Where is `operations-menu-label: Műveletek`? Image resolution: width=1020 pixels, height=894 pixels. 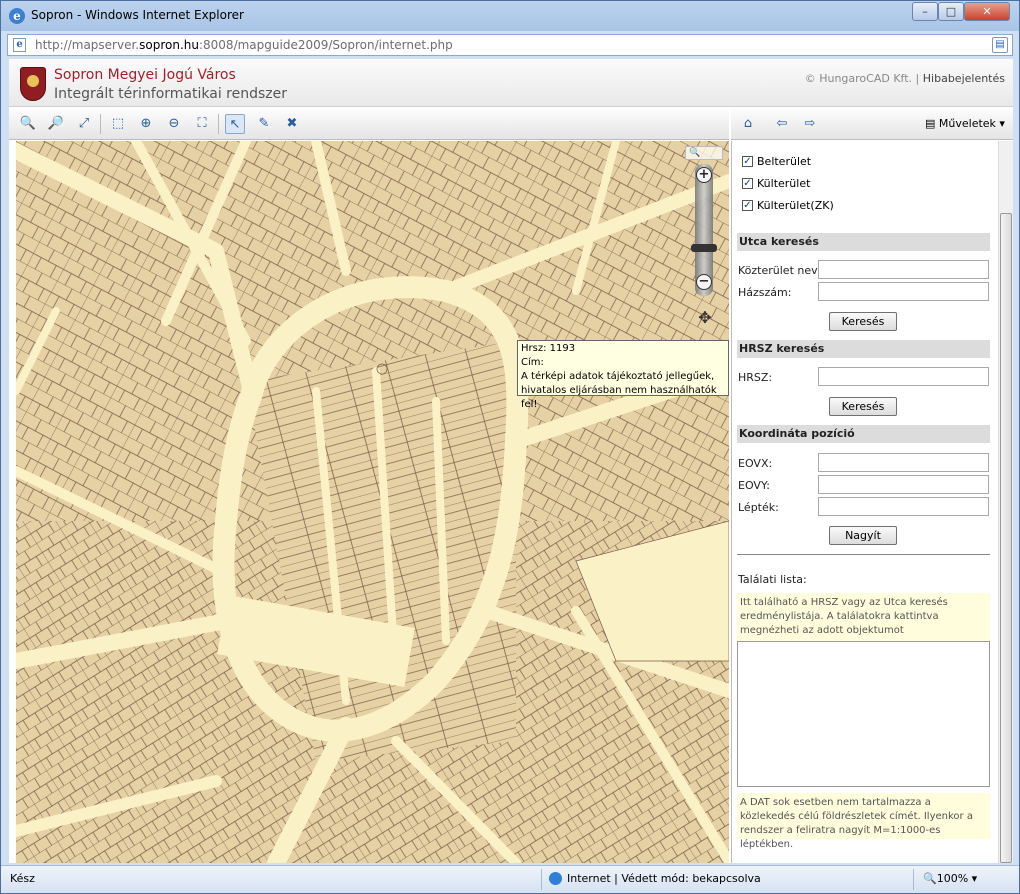 operations-menu-label: Műveletek is located at coordinates (967, 123).